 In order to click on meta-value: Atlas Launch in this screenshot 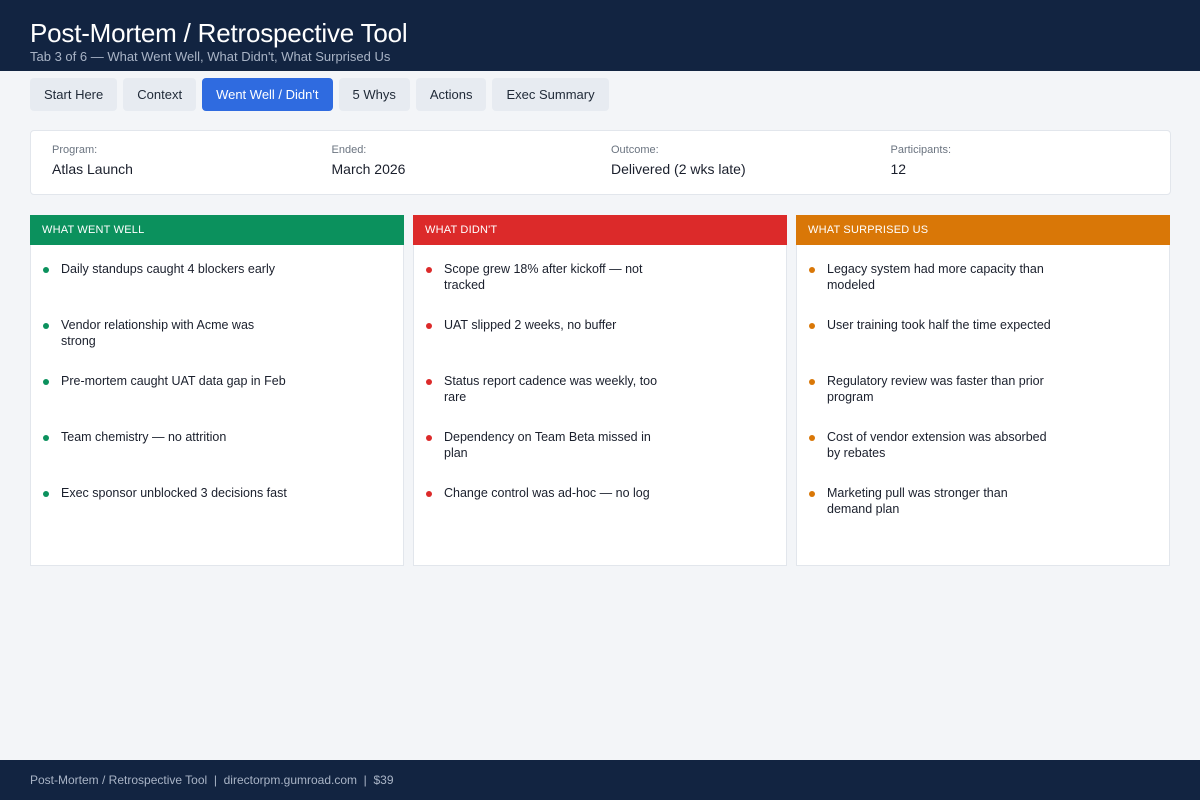, I will do `click(92, 169)`.